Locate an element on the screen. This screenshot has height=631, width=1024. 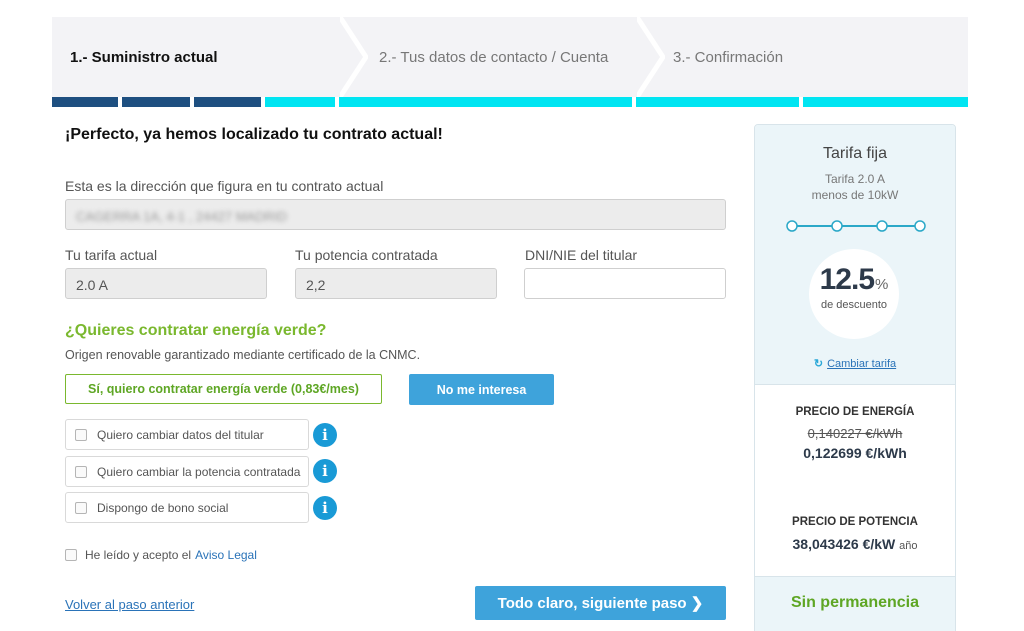
back-link: Volver al paso anterior is located at coordinates (129, 604).